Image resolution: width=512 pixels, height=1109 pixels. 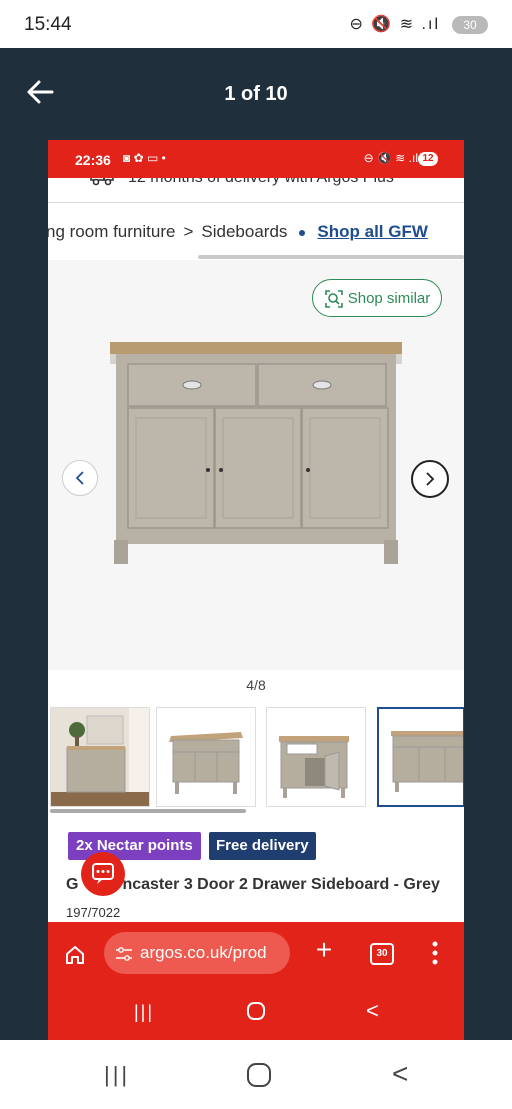 I want to click on outer-status-time: 15:44, so click(x=48, y=24).